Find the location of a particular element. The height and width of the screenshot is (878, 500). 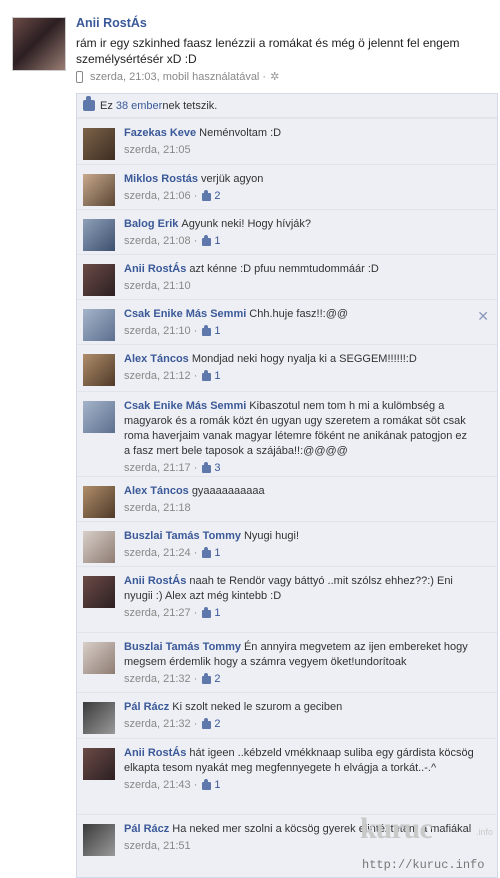

comment-meta: szerda, 21:27 · 1 is located at coordinates (299, 613).